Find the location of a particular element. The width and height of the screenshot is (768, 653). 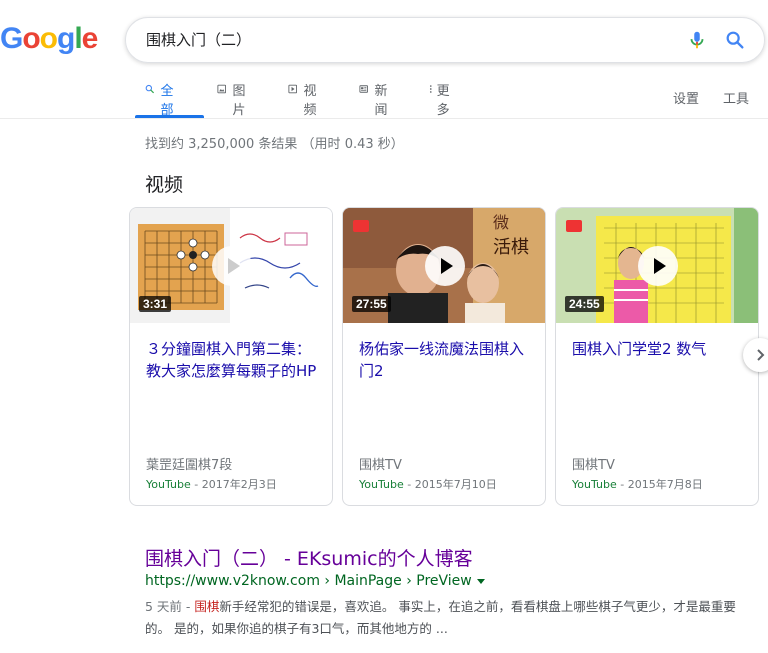

image-icon is located at coordinates (222, 89).